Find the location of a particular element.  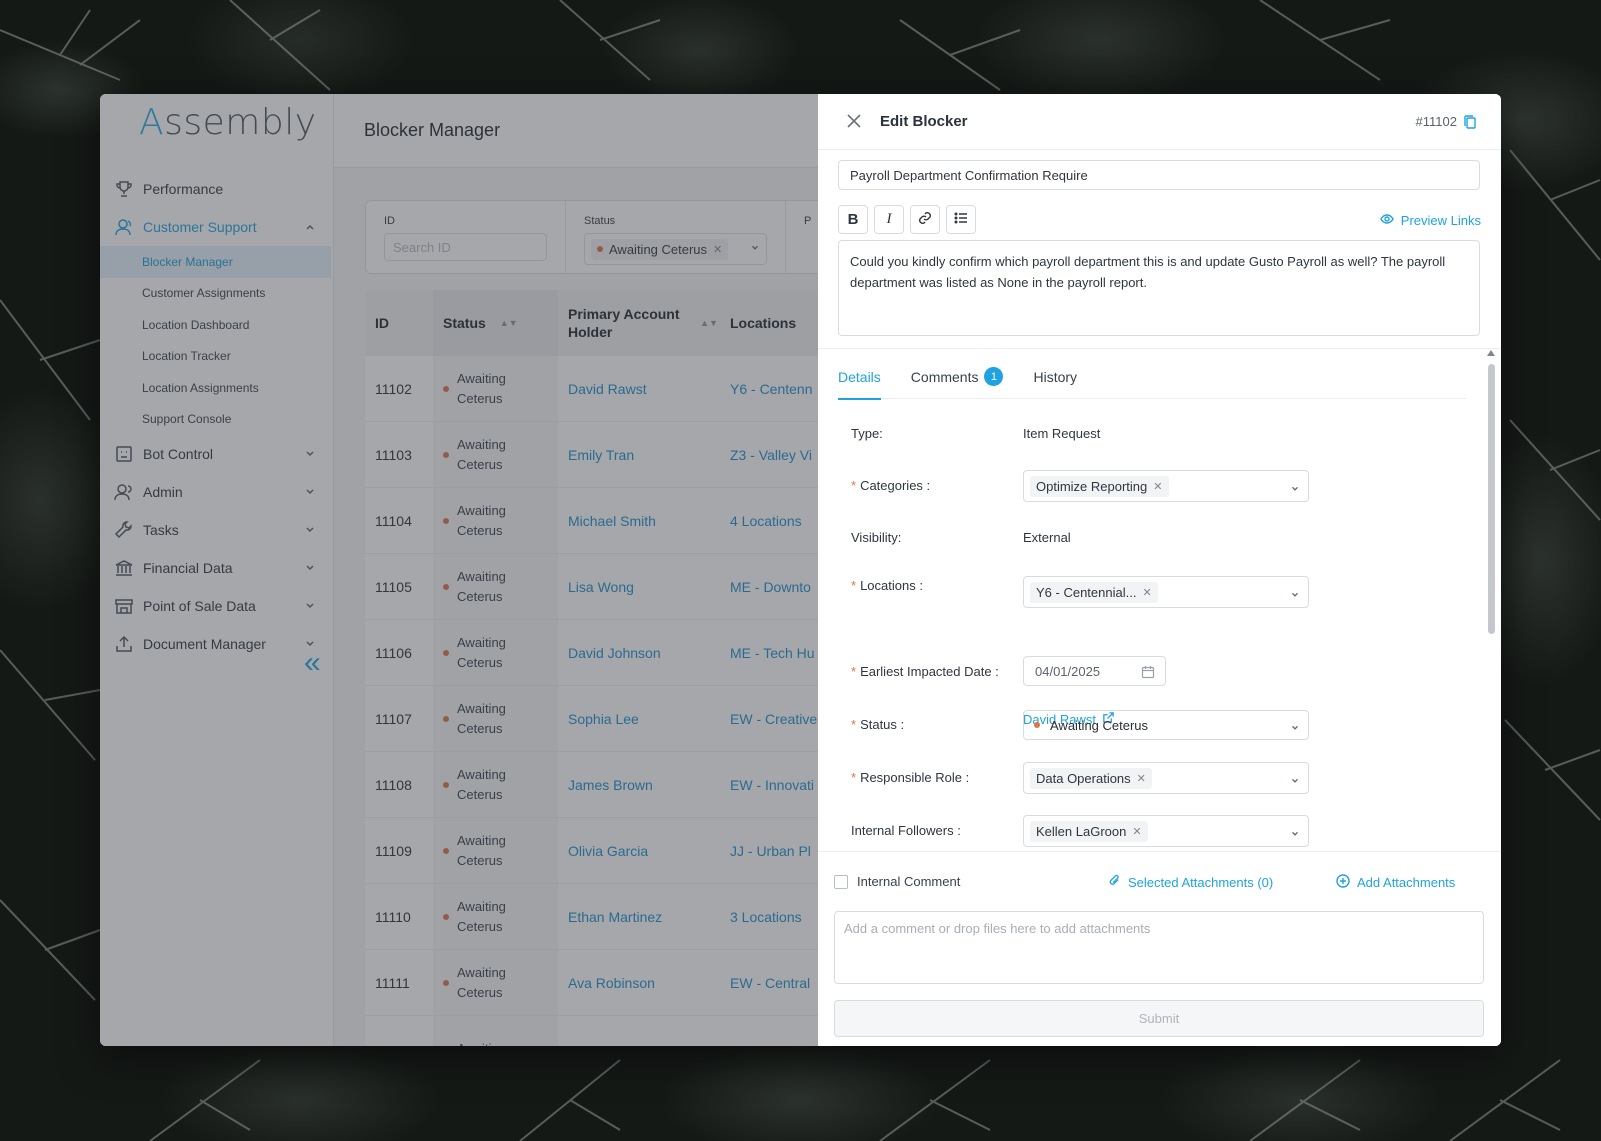

cell-primary-account-holder: Ava Robinson is located at coordinates (638, 983).